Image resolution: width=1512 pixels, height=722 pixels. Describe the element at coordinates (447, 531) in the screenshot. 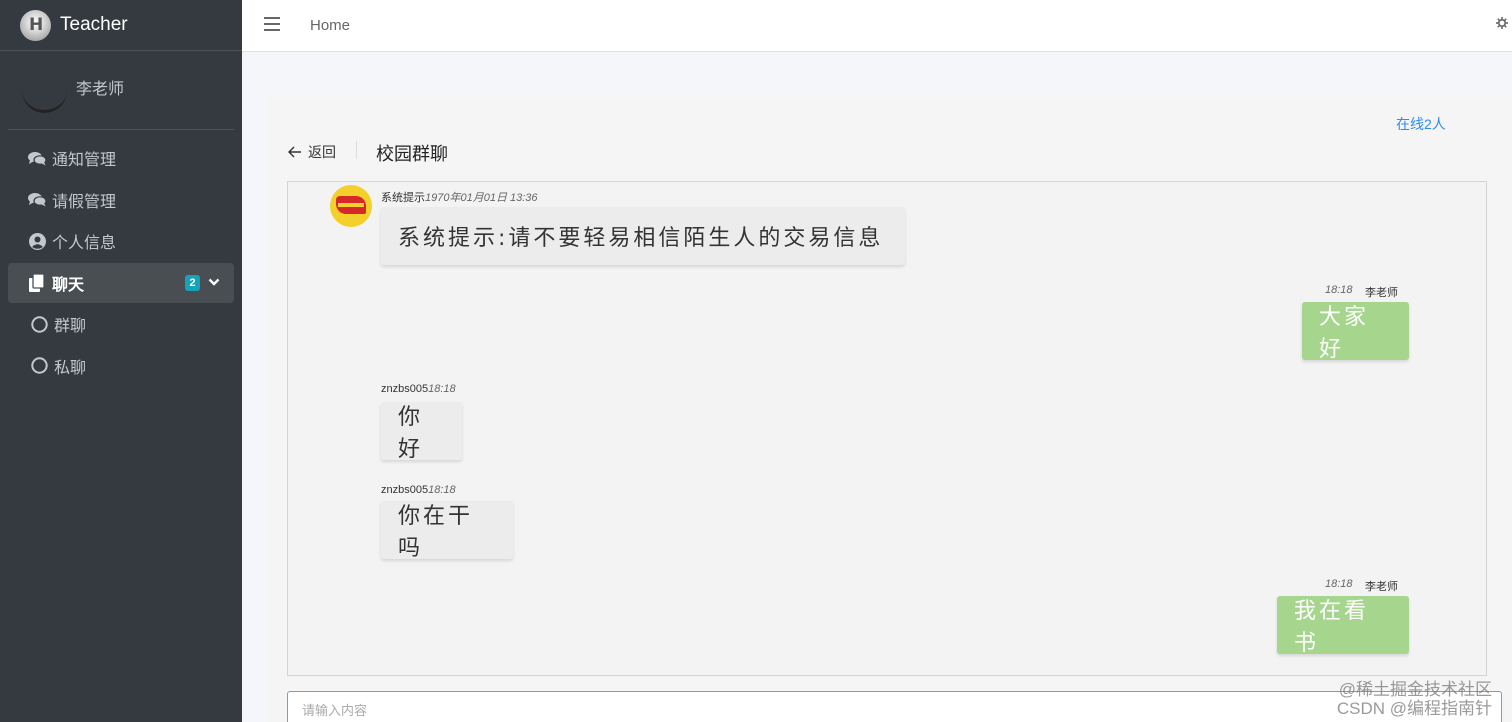

I see `message-bubble: 你在干吗` at that location.